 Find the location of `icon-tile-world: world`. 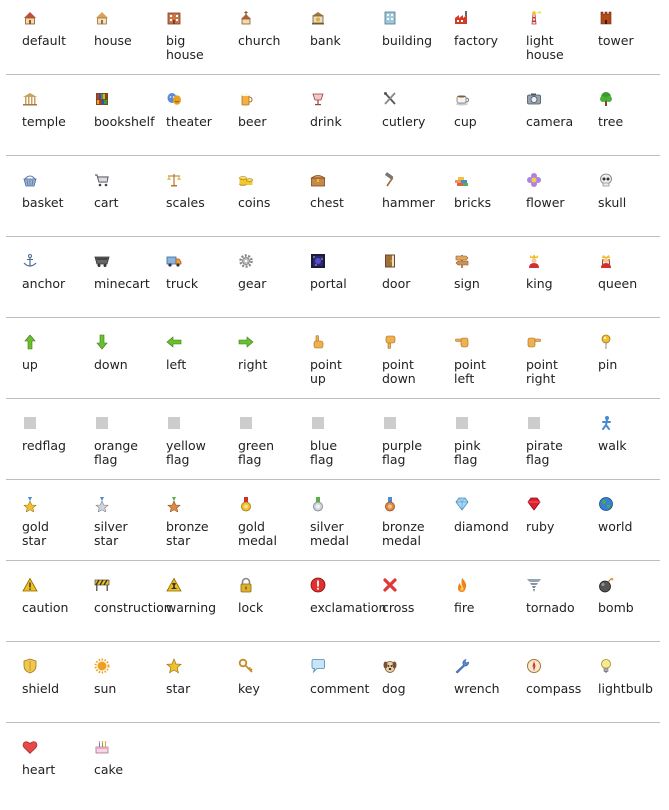

icon-tile-world: world is located at coordinates (618, 521).